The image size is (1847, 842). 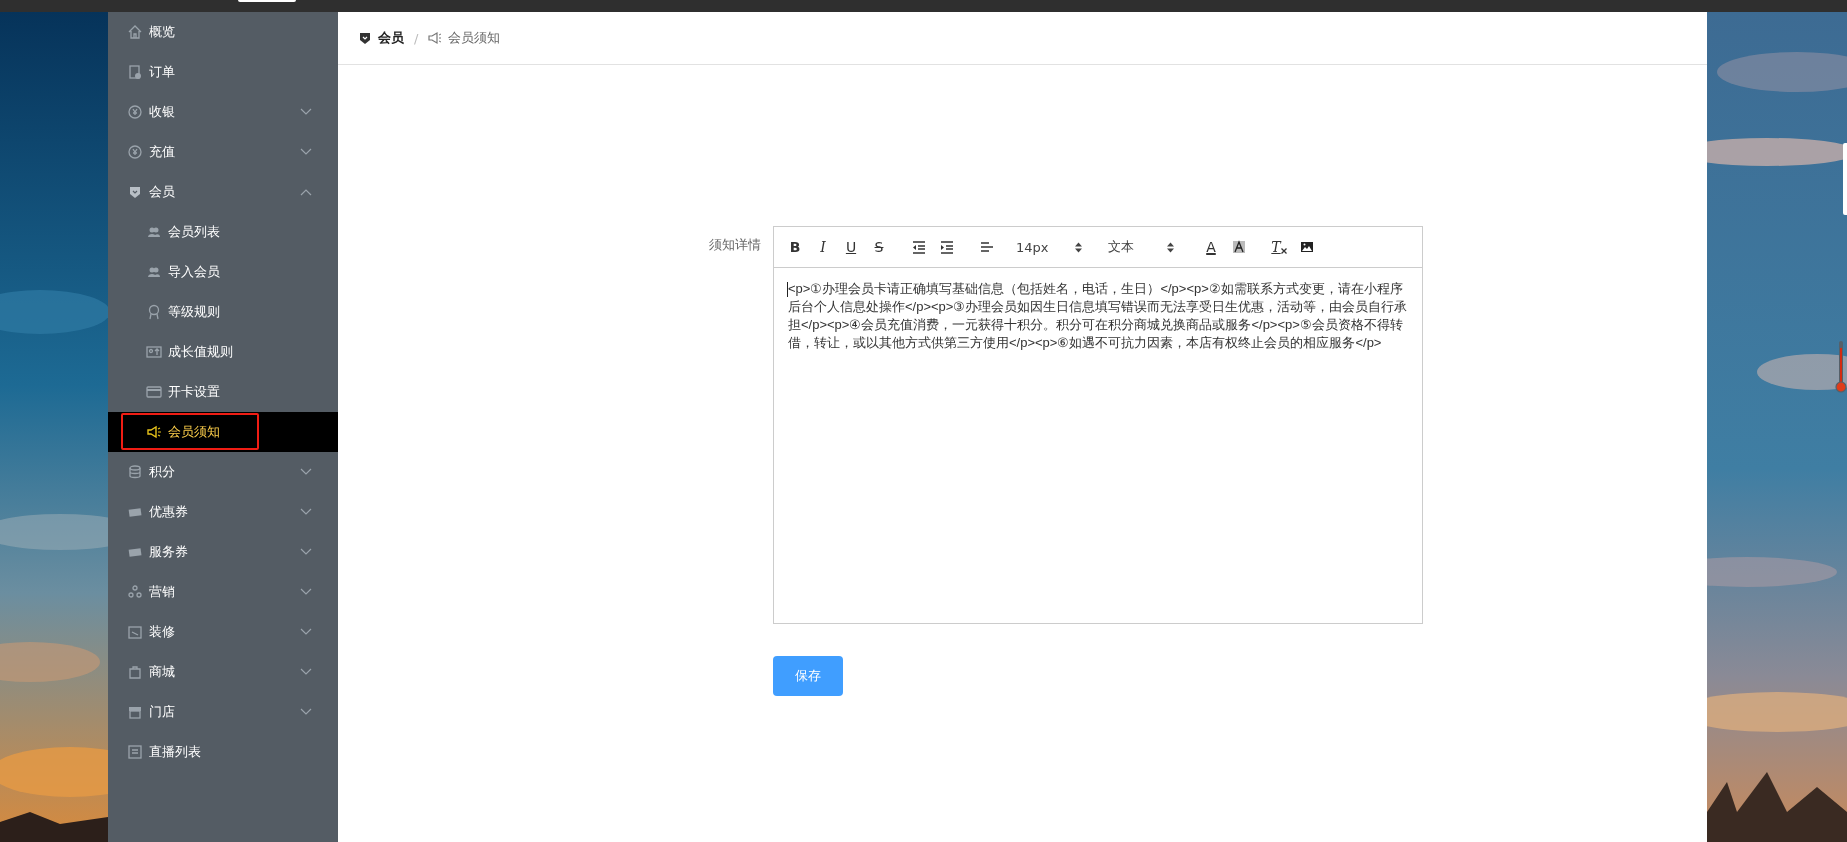 I want to click on chevron-up-icon, so click(x=306, y=192).